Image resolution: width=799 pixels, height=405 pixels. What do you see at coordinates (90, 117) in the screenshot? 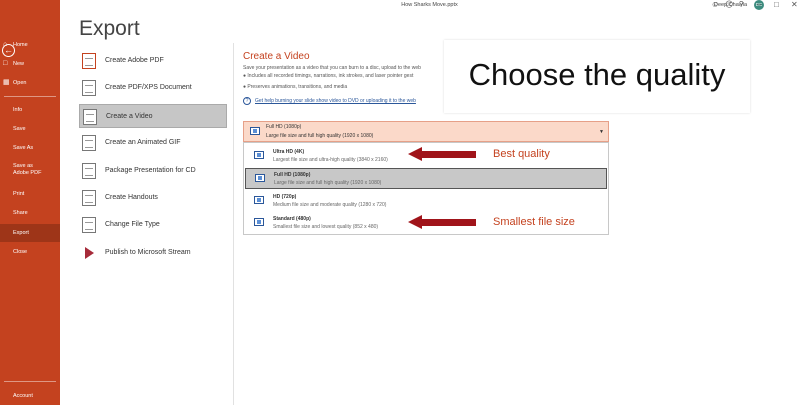
I see `video-icon` at bounding box center [90, 117].